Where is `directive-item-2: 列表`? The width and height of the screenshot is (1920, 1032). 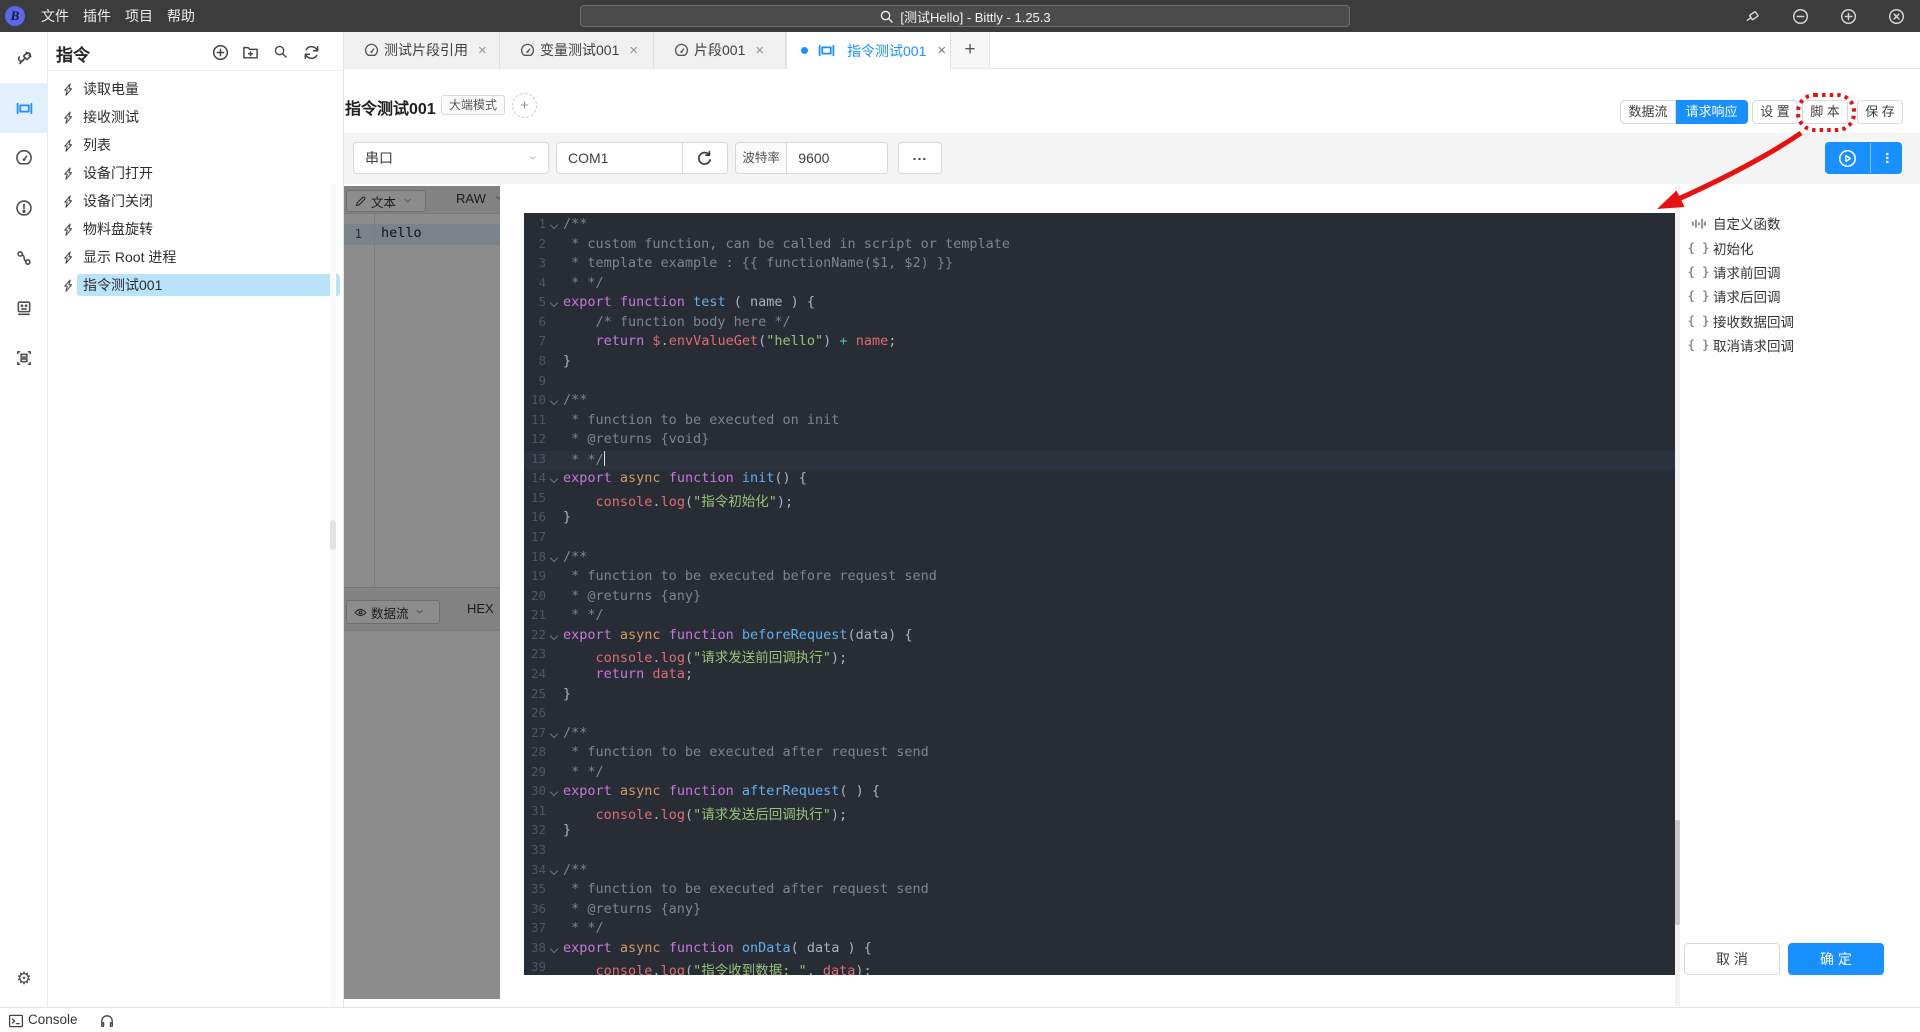 directive-item-2: 列表 is located at coordinates (195, 145).